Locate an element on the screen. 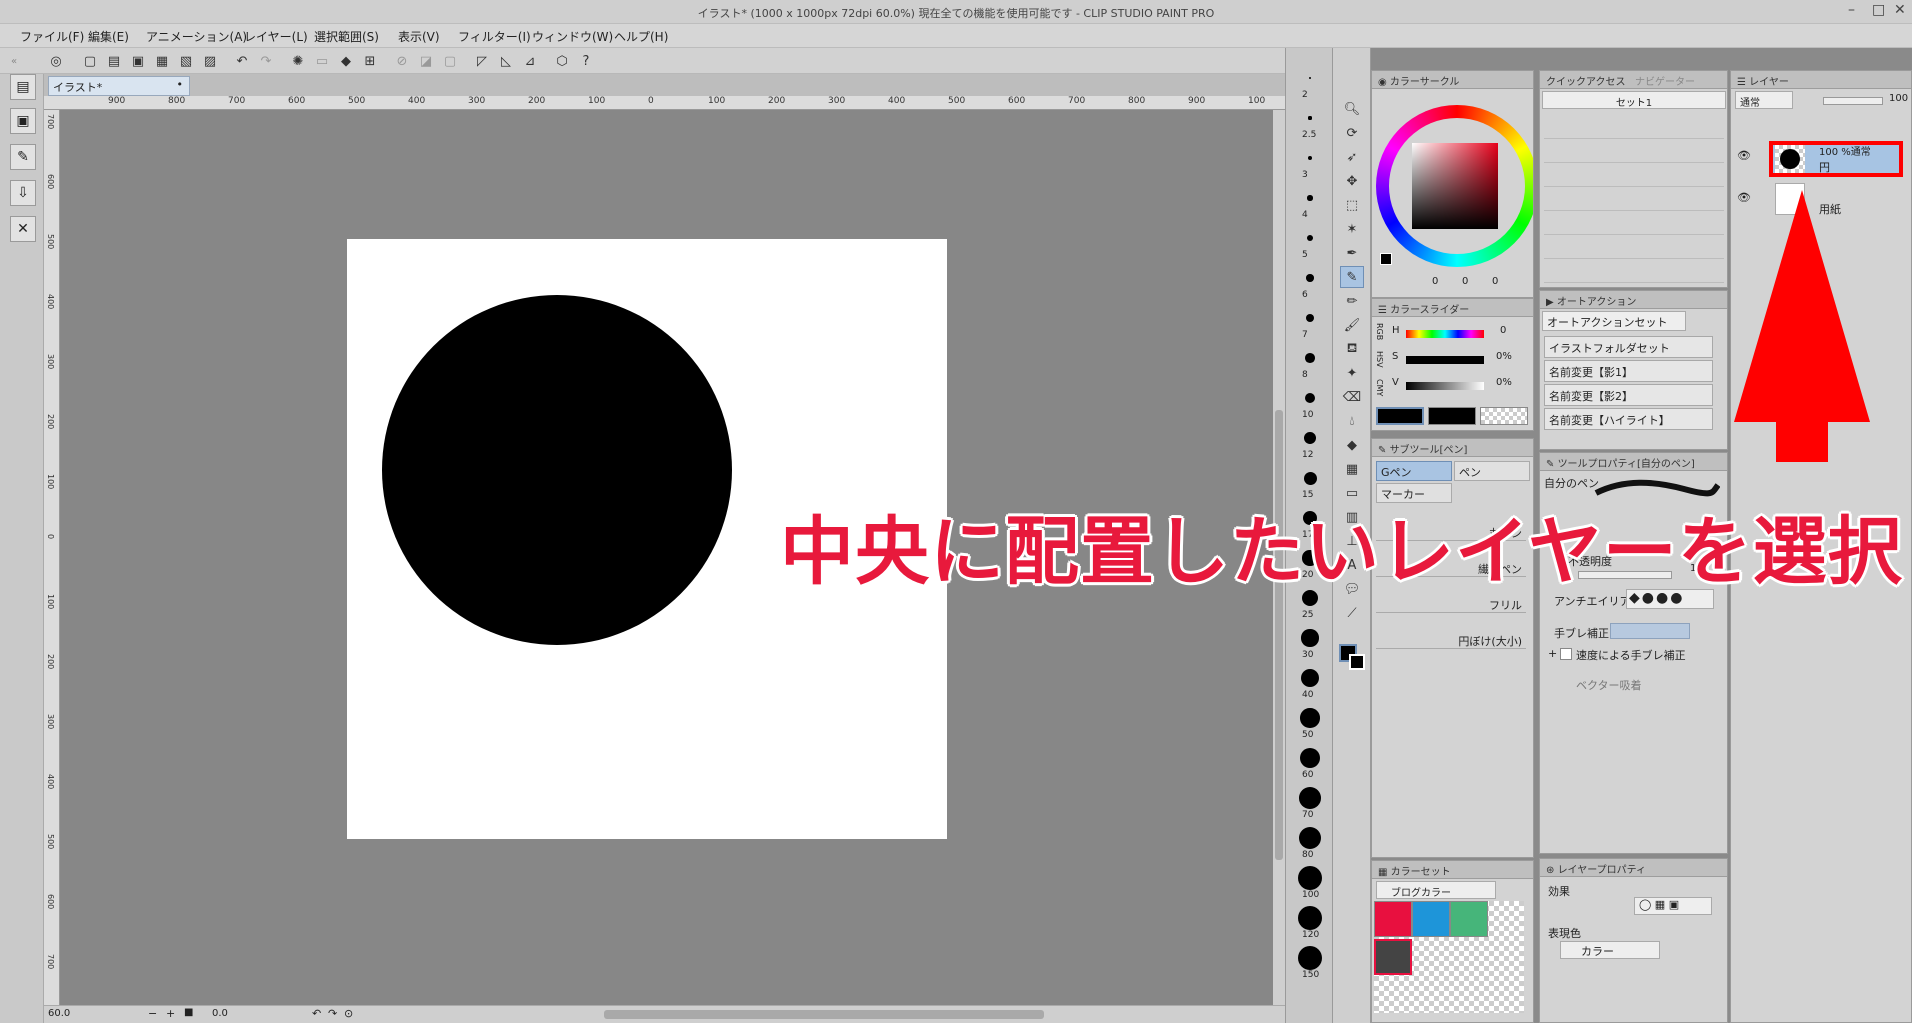  zoom-value: 60.0 is located at coordinates (59, 1013).